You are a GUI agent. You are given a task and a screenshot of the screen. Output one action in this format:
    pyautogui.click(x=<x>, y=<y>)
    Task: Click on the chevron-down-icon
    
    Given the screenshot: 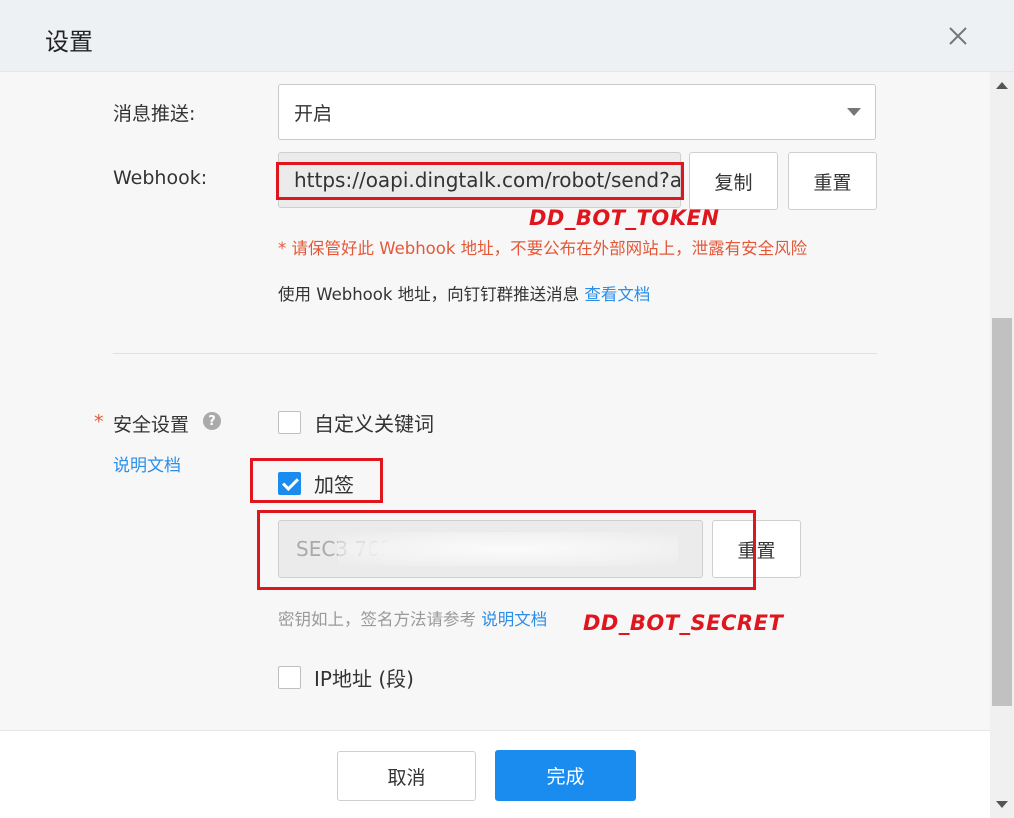 What is the action you would take?
    pyautogui.click(x=854, y=112)
    